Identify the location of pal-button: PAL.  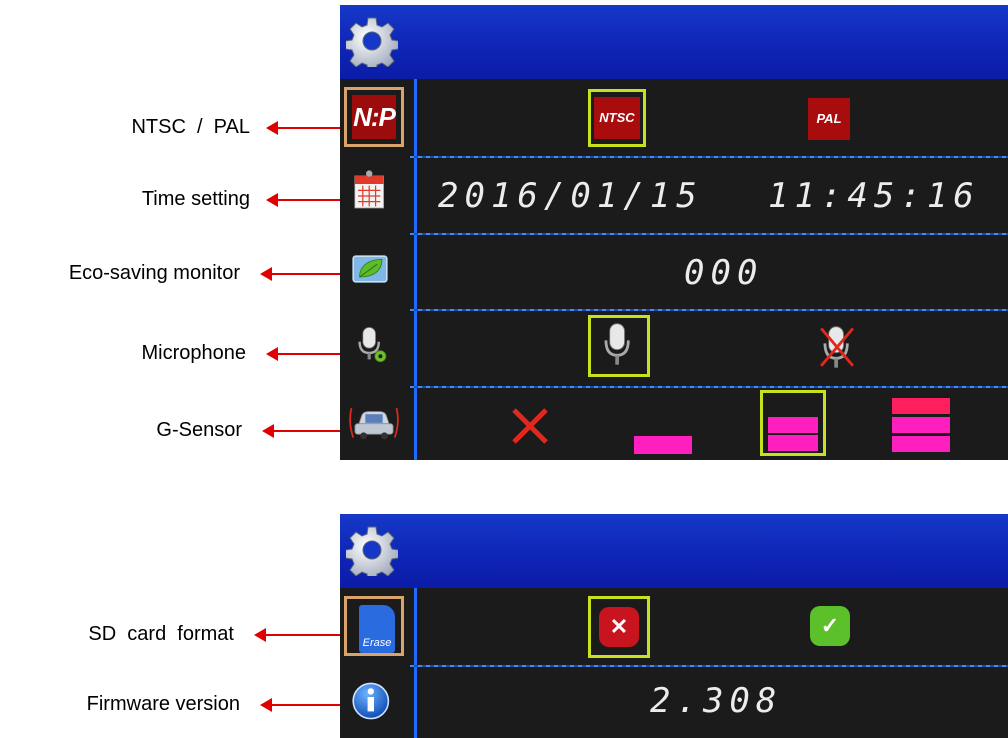
(829, 119).